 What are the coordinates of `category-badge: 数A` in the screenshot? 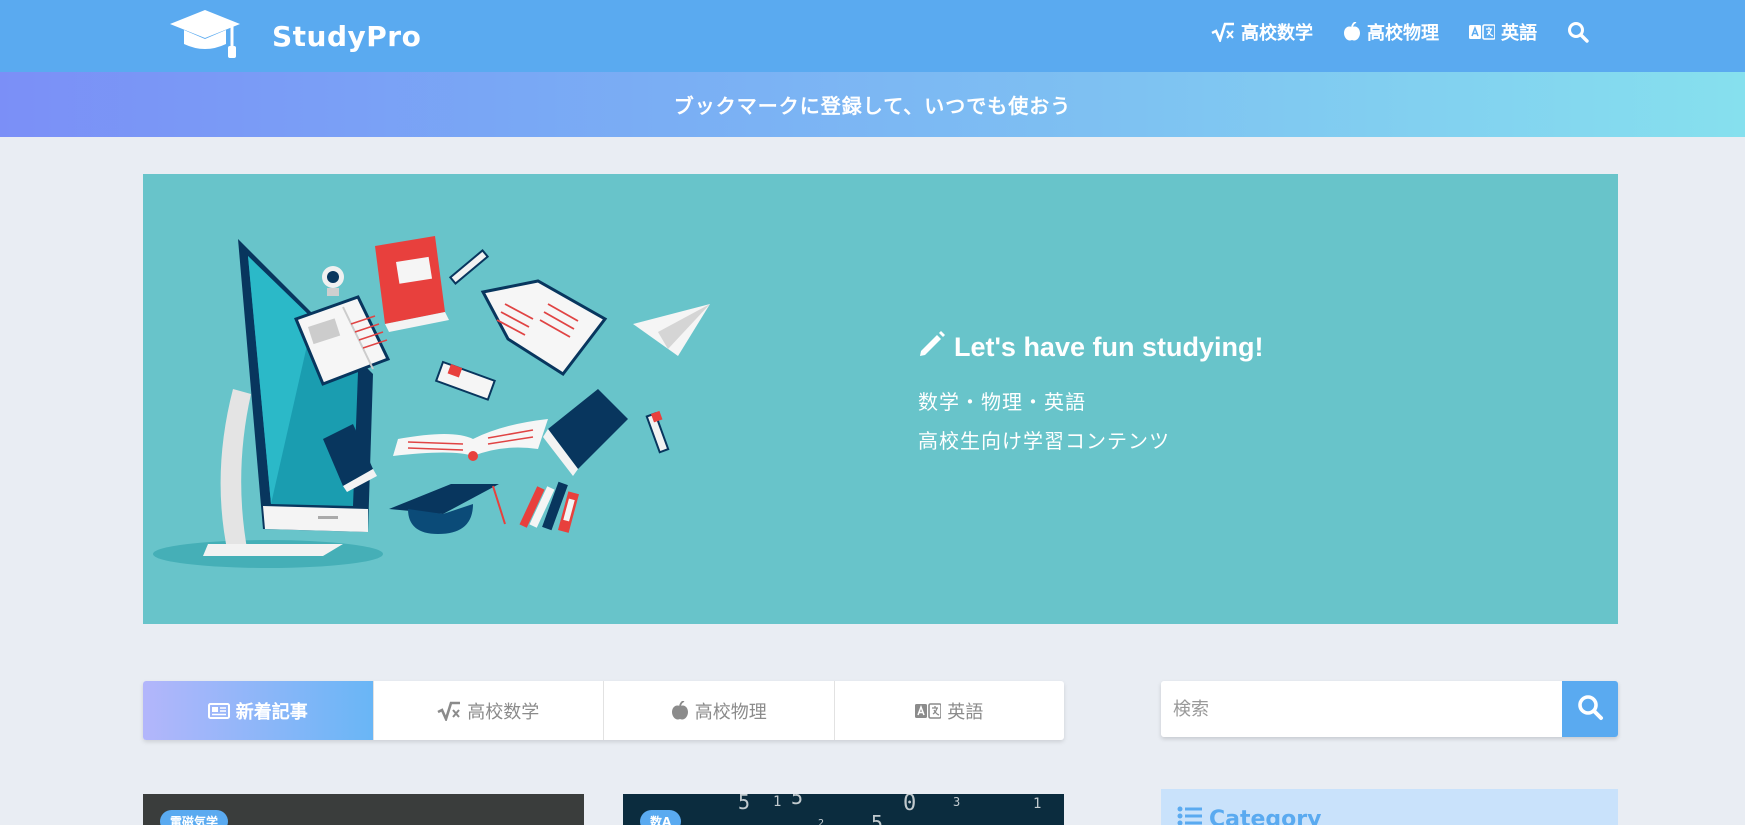 It's located at (661, 817).